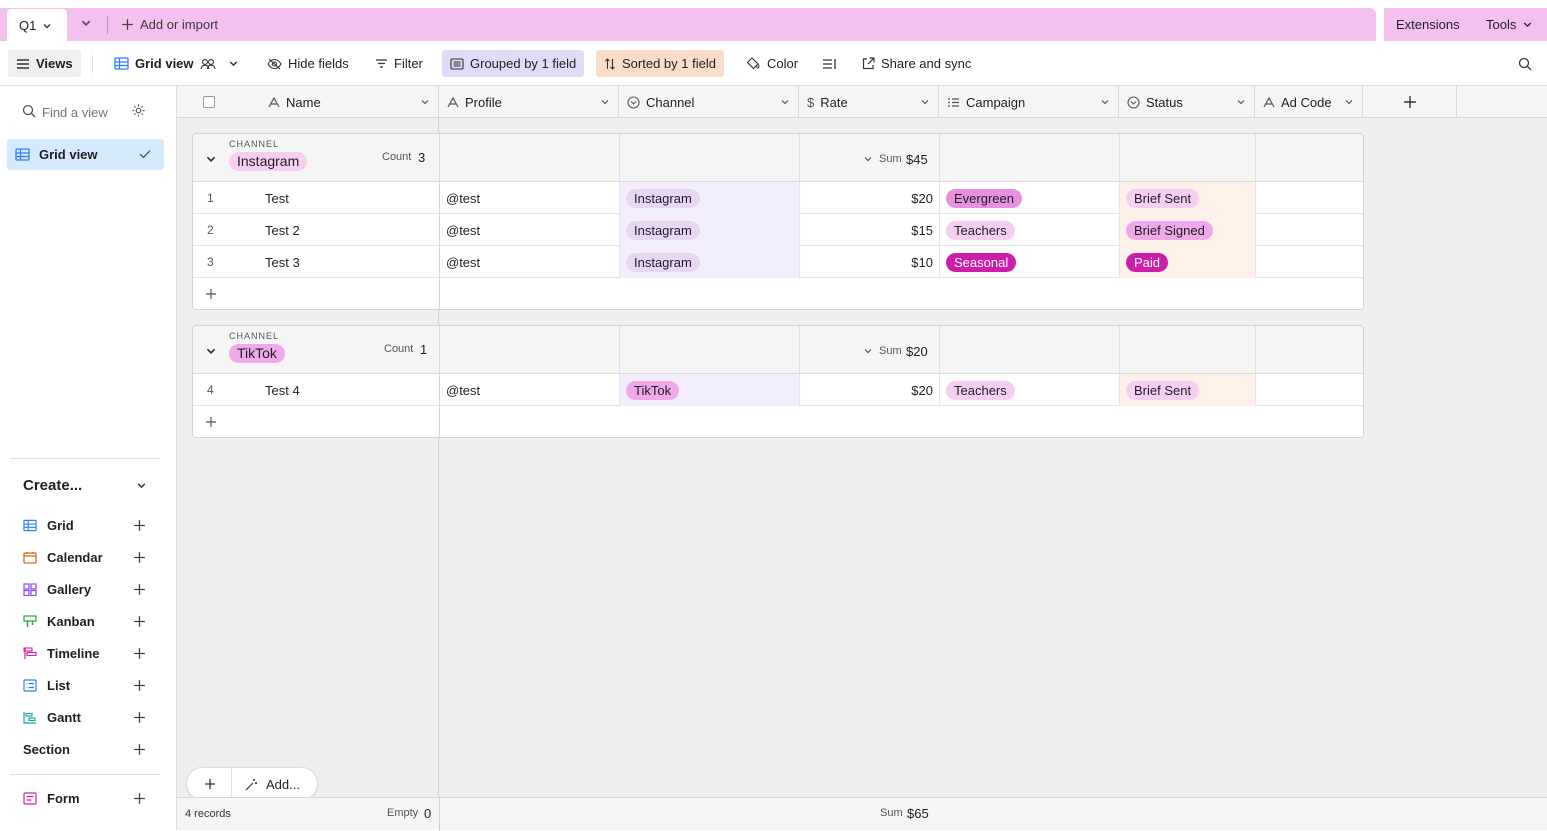 This screenshot has height=831, width=1547. Describe the element at coordinates (107, 25) in the screenshot. I see `divider` at that location.